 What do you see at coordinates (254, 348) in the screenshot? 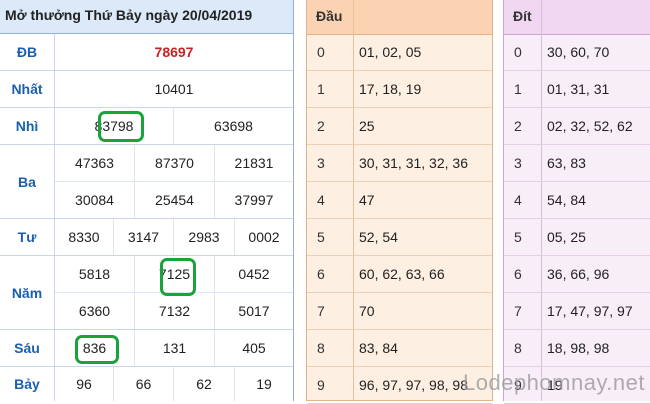
I see `sau-value-3: 405` at bounding box center [254, 348].